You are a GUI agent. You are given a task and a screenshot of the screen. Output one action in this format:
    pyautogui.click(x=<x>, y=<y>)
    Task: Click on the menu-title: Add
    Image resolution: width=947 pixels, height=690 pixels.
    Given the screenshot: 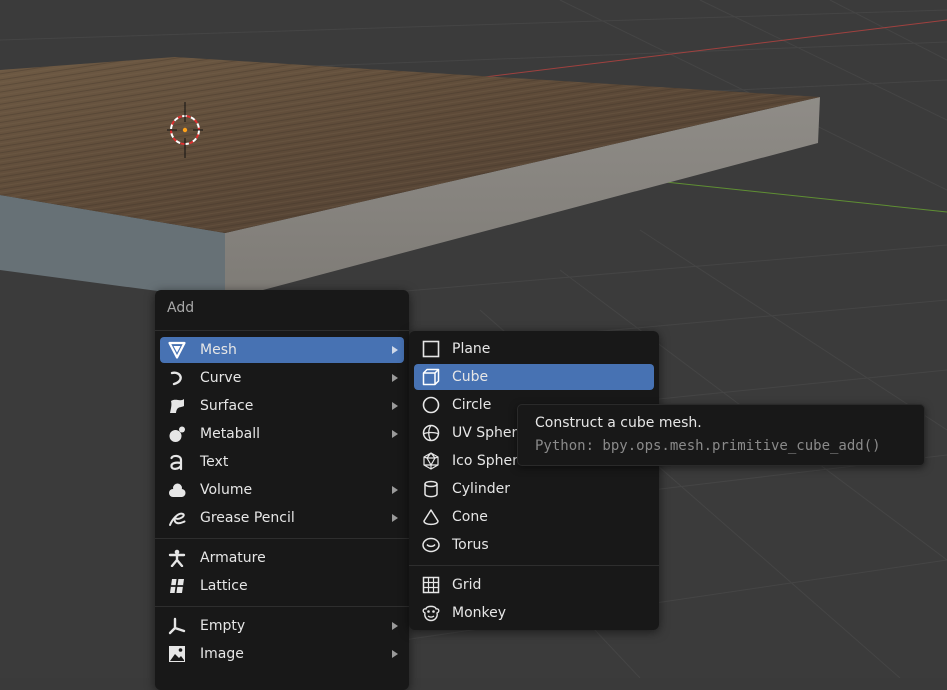 What is the action you would take?
    pyautogui.click(x=181, y=308)
    